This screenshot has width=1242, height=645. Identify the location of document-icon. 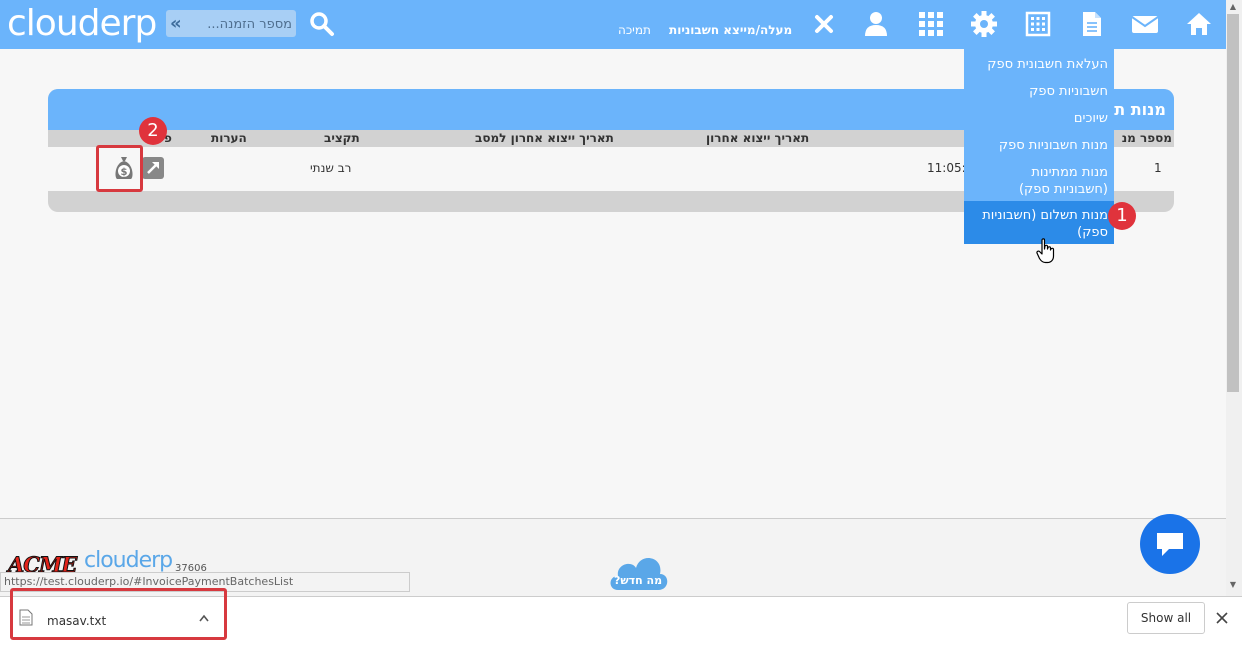
(1092, 24).